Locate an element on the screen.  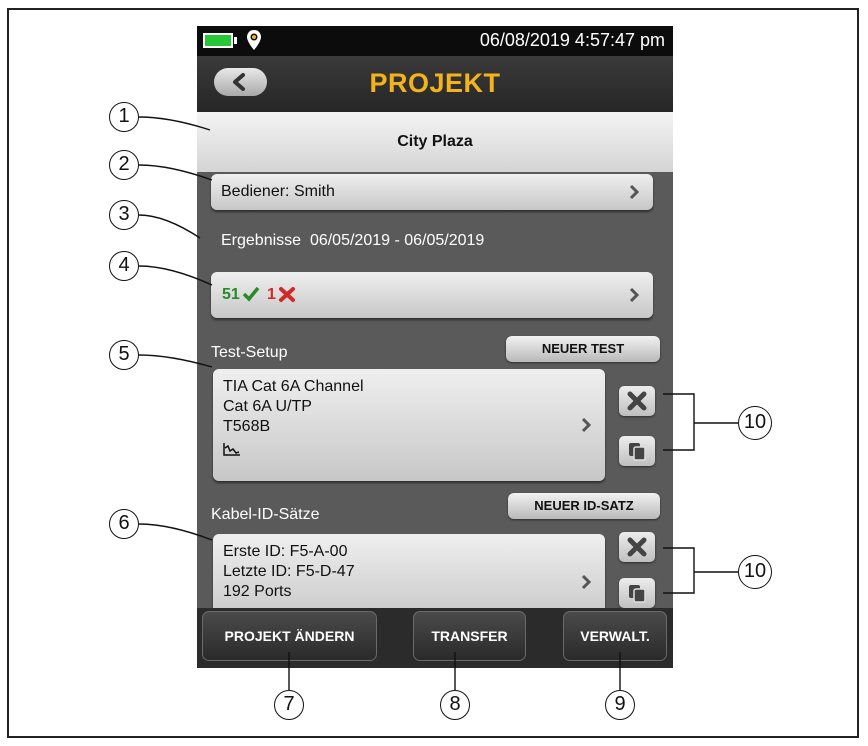
callout-7: 7 is located at coordinates (289, 705).